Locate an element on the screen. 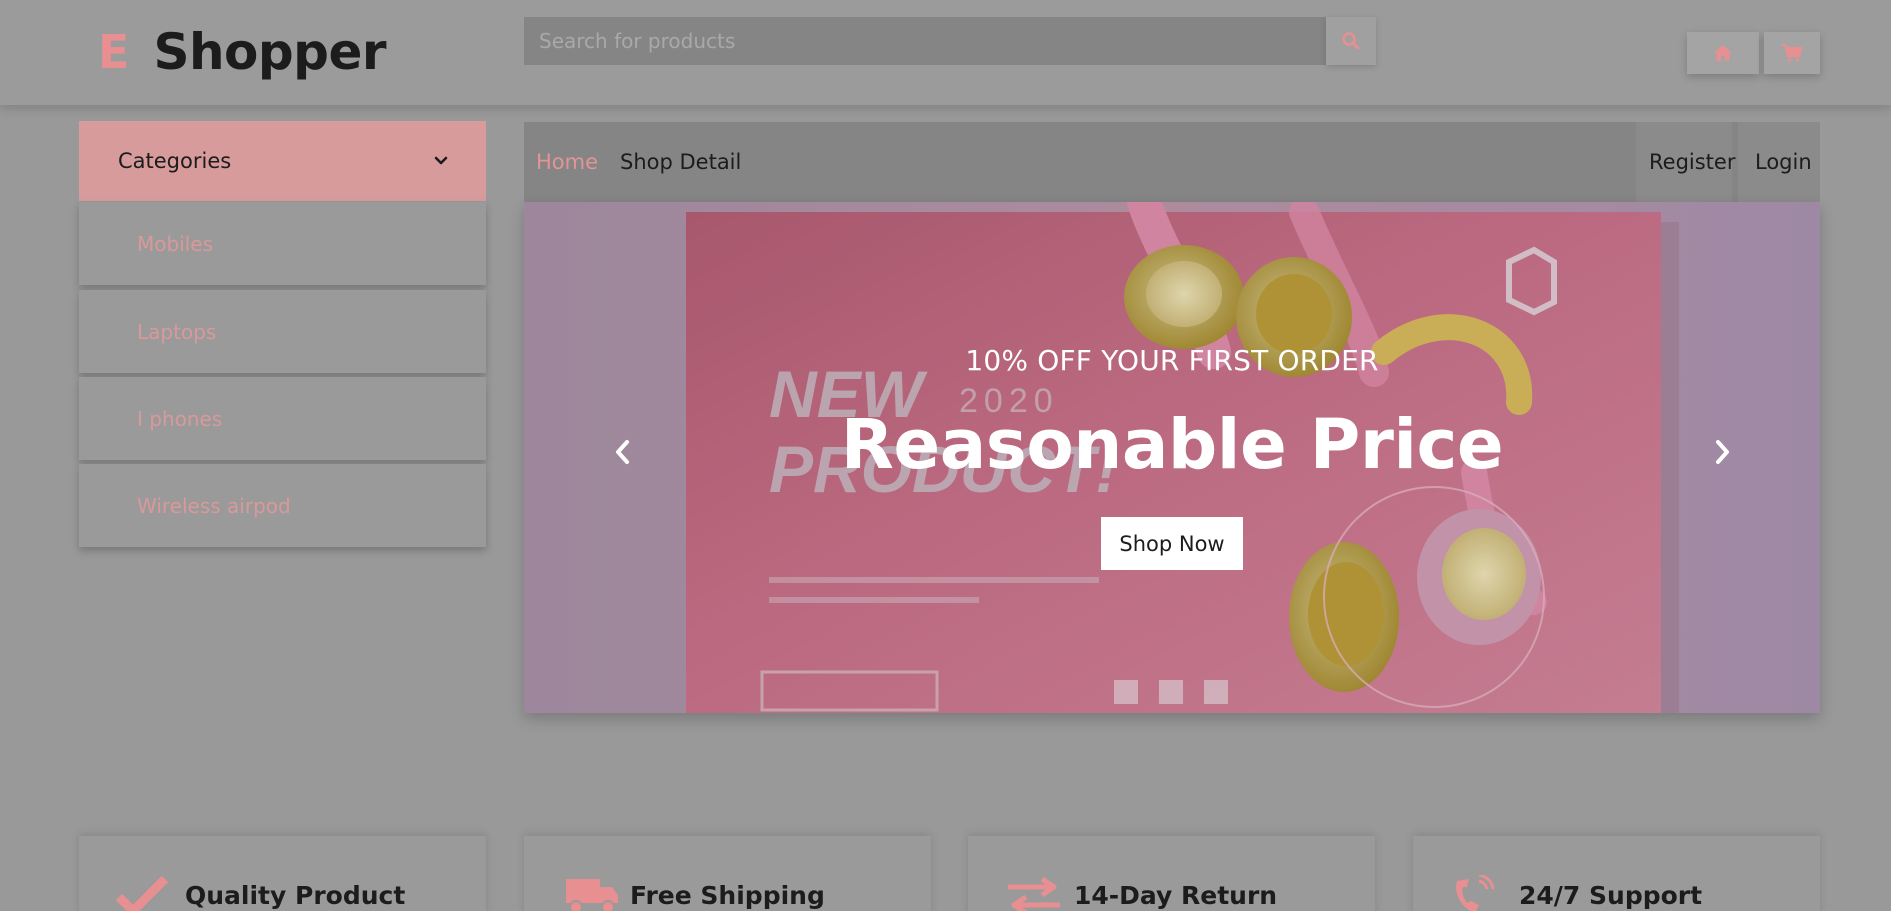 The height and width of the screenshot is (911, 1891). logo: E Shopper is located at coordinates (242, 52).